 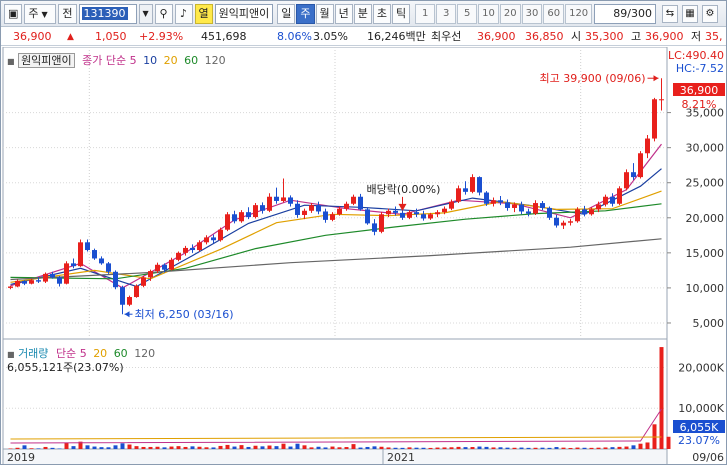 What do you see at coordinates (191, 60) in the screenshot?
I see `legend-ma-60: 60` at bounding box center [191, 60].